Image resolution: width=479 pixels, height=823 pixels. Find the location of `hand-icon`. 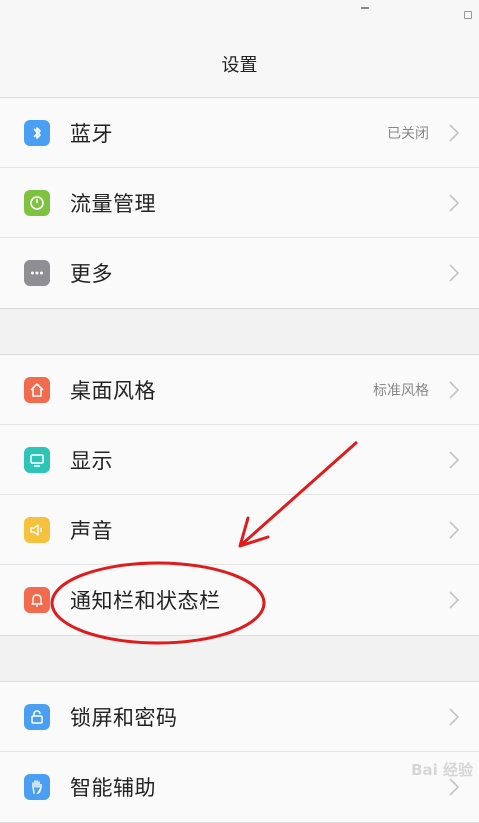

hand-icon is located at coordinates (37, 787).